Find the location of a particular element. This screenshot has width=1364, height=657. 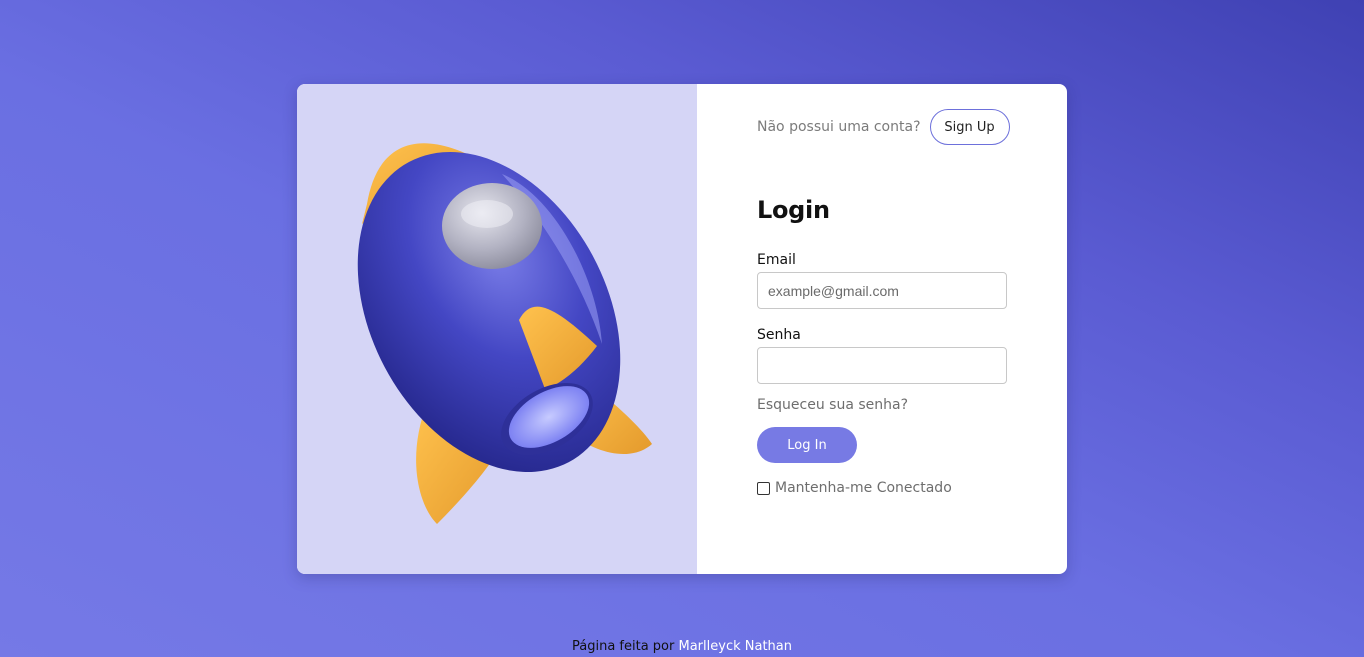

email-field is located at coordinates (882, 290).